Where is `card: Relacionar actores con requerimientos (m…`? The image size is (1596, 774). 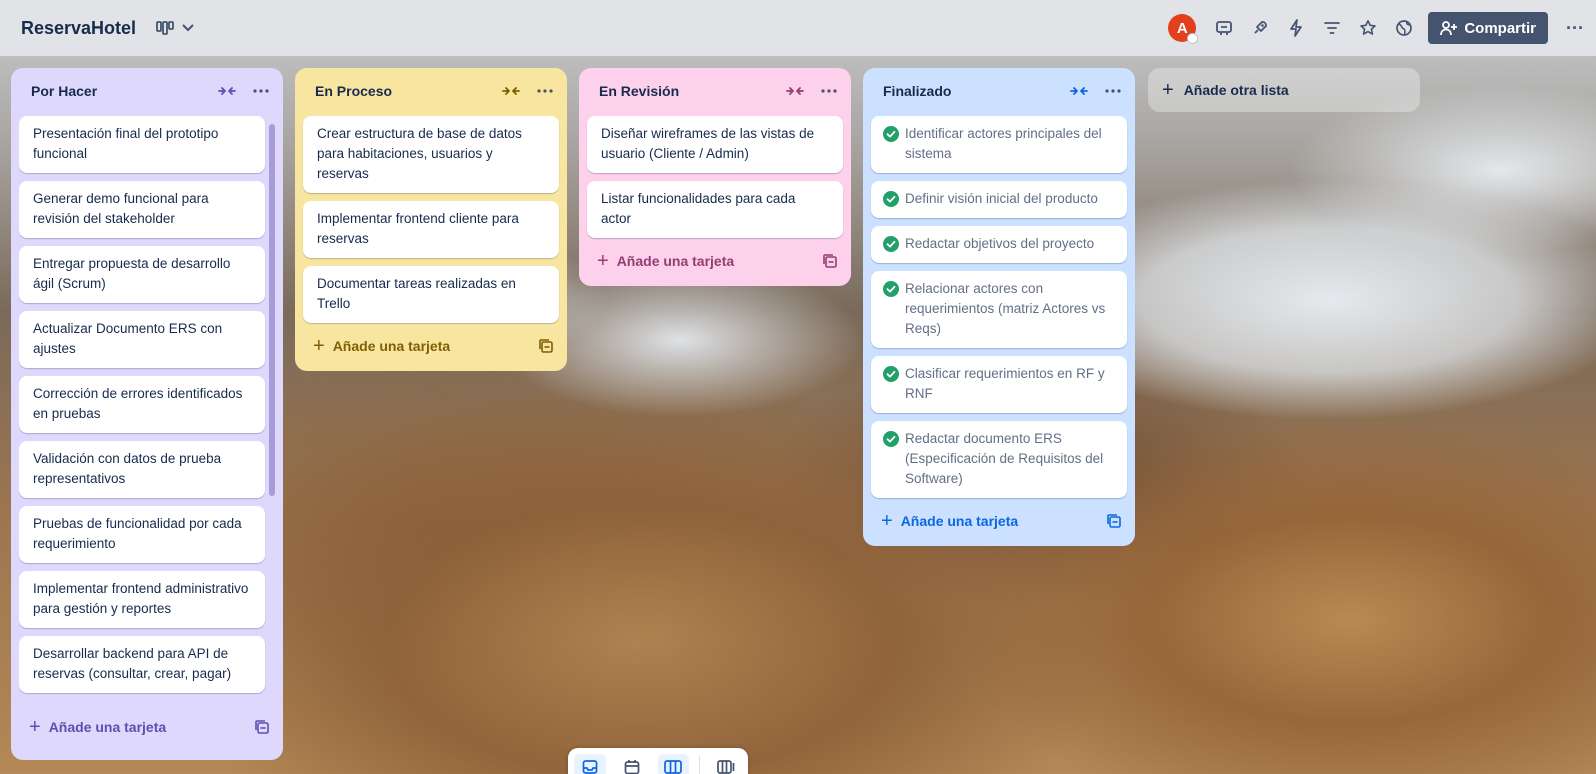 card: Relacionar actores con requerimientos (m… is located at coordinates (999, 309).